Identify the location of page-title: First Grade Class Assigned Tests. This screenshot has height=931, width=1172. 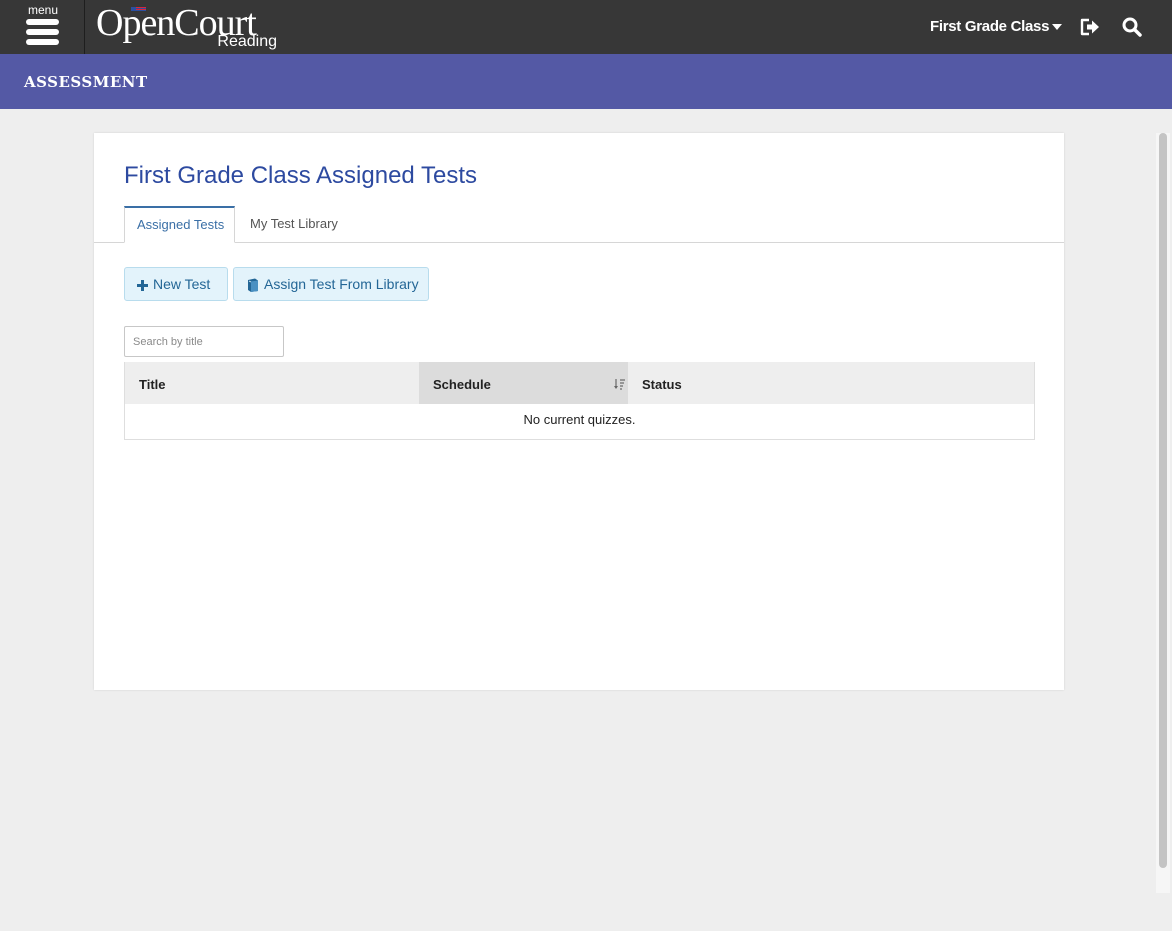
(301, 175).